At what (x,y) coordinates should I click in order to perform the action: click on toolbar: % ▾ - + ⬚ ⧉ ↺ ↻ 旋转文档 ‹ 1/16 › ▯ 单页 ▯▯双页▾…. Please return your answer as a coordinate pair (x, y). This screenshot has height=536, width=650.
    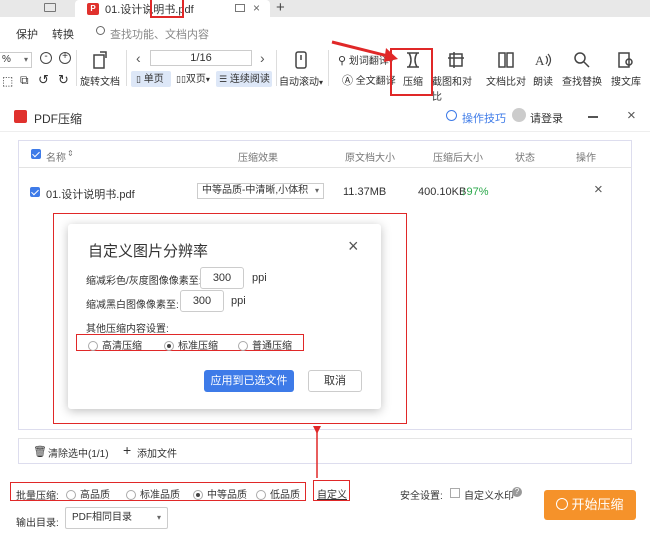
    Looking at the image, I should click on (325, 73).